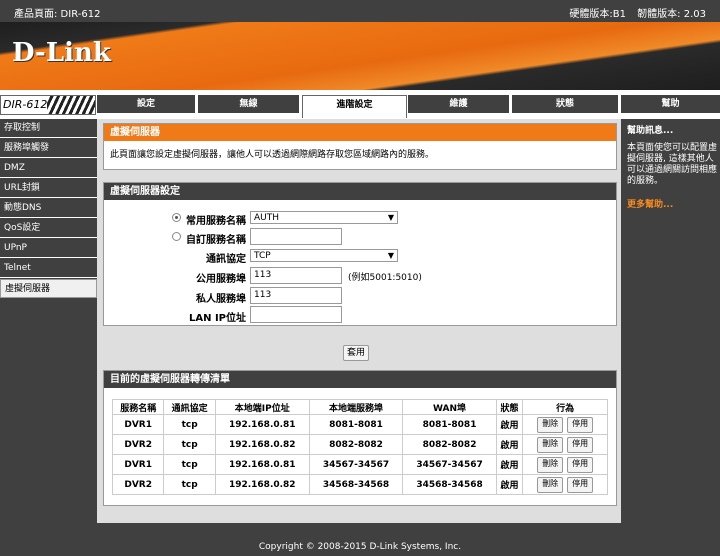 Image resolution: width=720 pixels, height=556 pixels. I want to click on custom-service-label: 自訂服務名稱, so click(216, 240).